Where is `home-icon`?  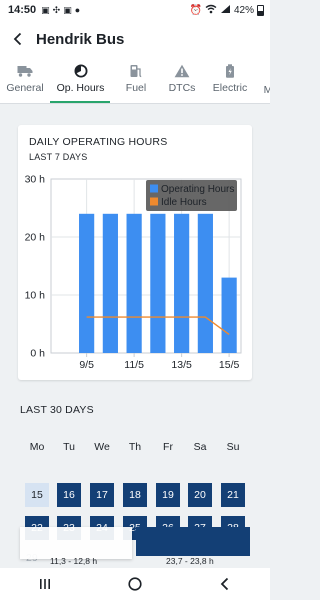
home-icon is located at coordinates (135, 584).